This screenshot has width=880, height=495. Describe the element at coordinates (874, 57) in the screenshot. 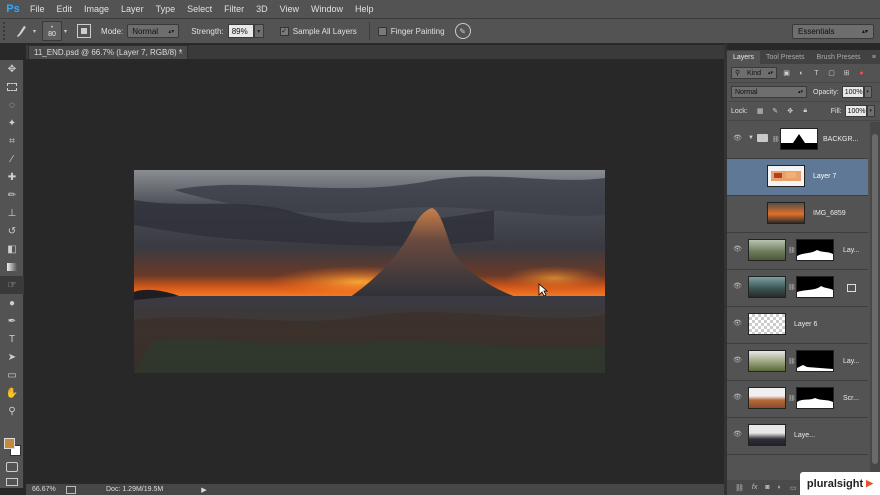

I see `panel-menu-icon: ≡` at that location.